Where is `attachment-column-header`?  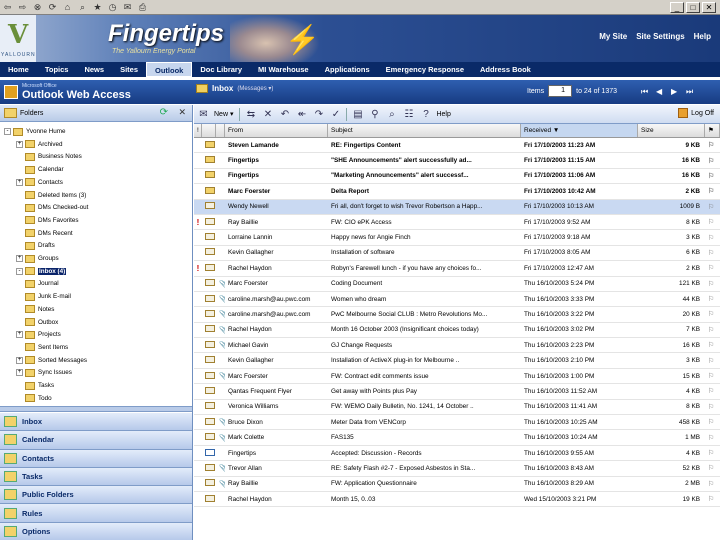
attachment-column-header is located at coordinates (220, 130).